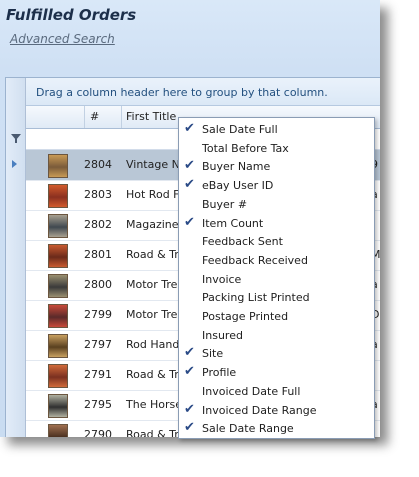  What do you see at coordinates (103, 117) in the screenshot?
I see `column-header-number: #` at bounding box center [103, 117].